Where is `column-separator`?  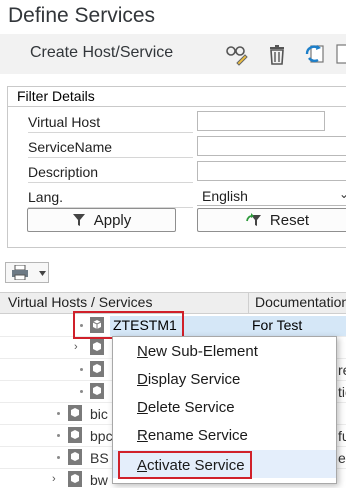 column-separator is located at coordinates (248, 303).